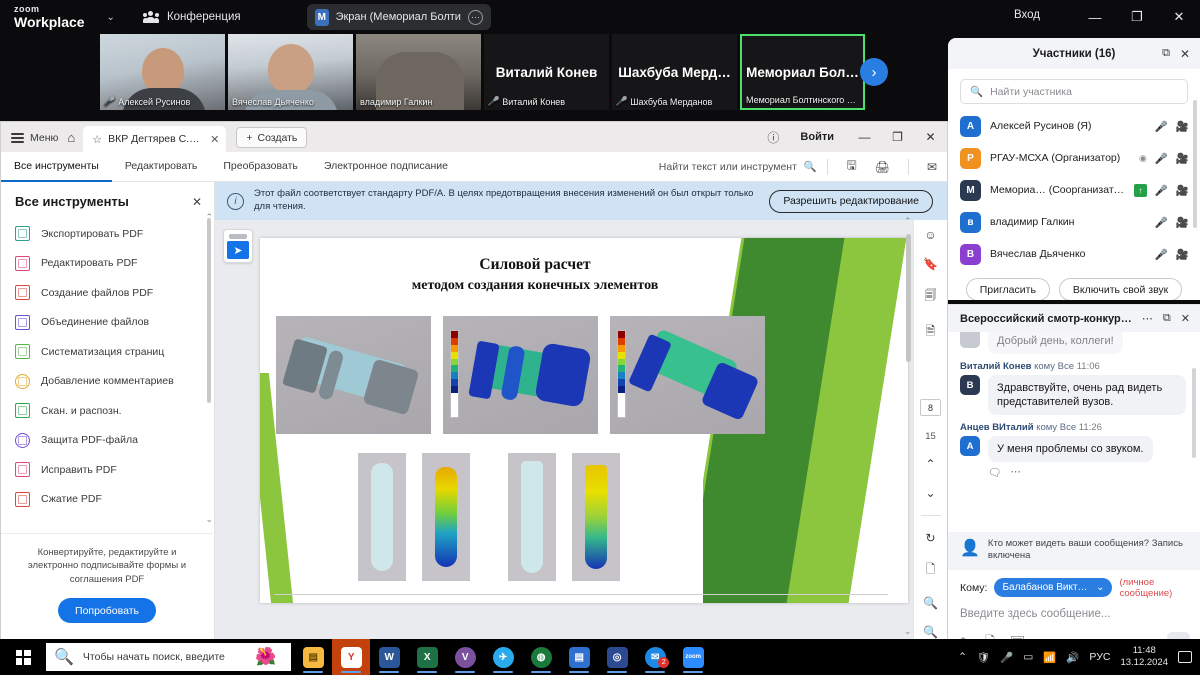 Image resolution: width=1200 pixels, height=675 pixels. Describe the element at coordinates (114, 264) in the screenshot. I see `tool-edit-pdf: Редактировать PDF` at that location.